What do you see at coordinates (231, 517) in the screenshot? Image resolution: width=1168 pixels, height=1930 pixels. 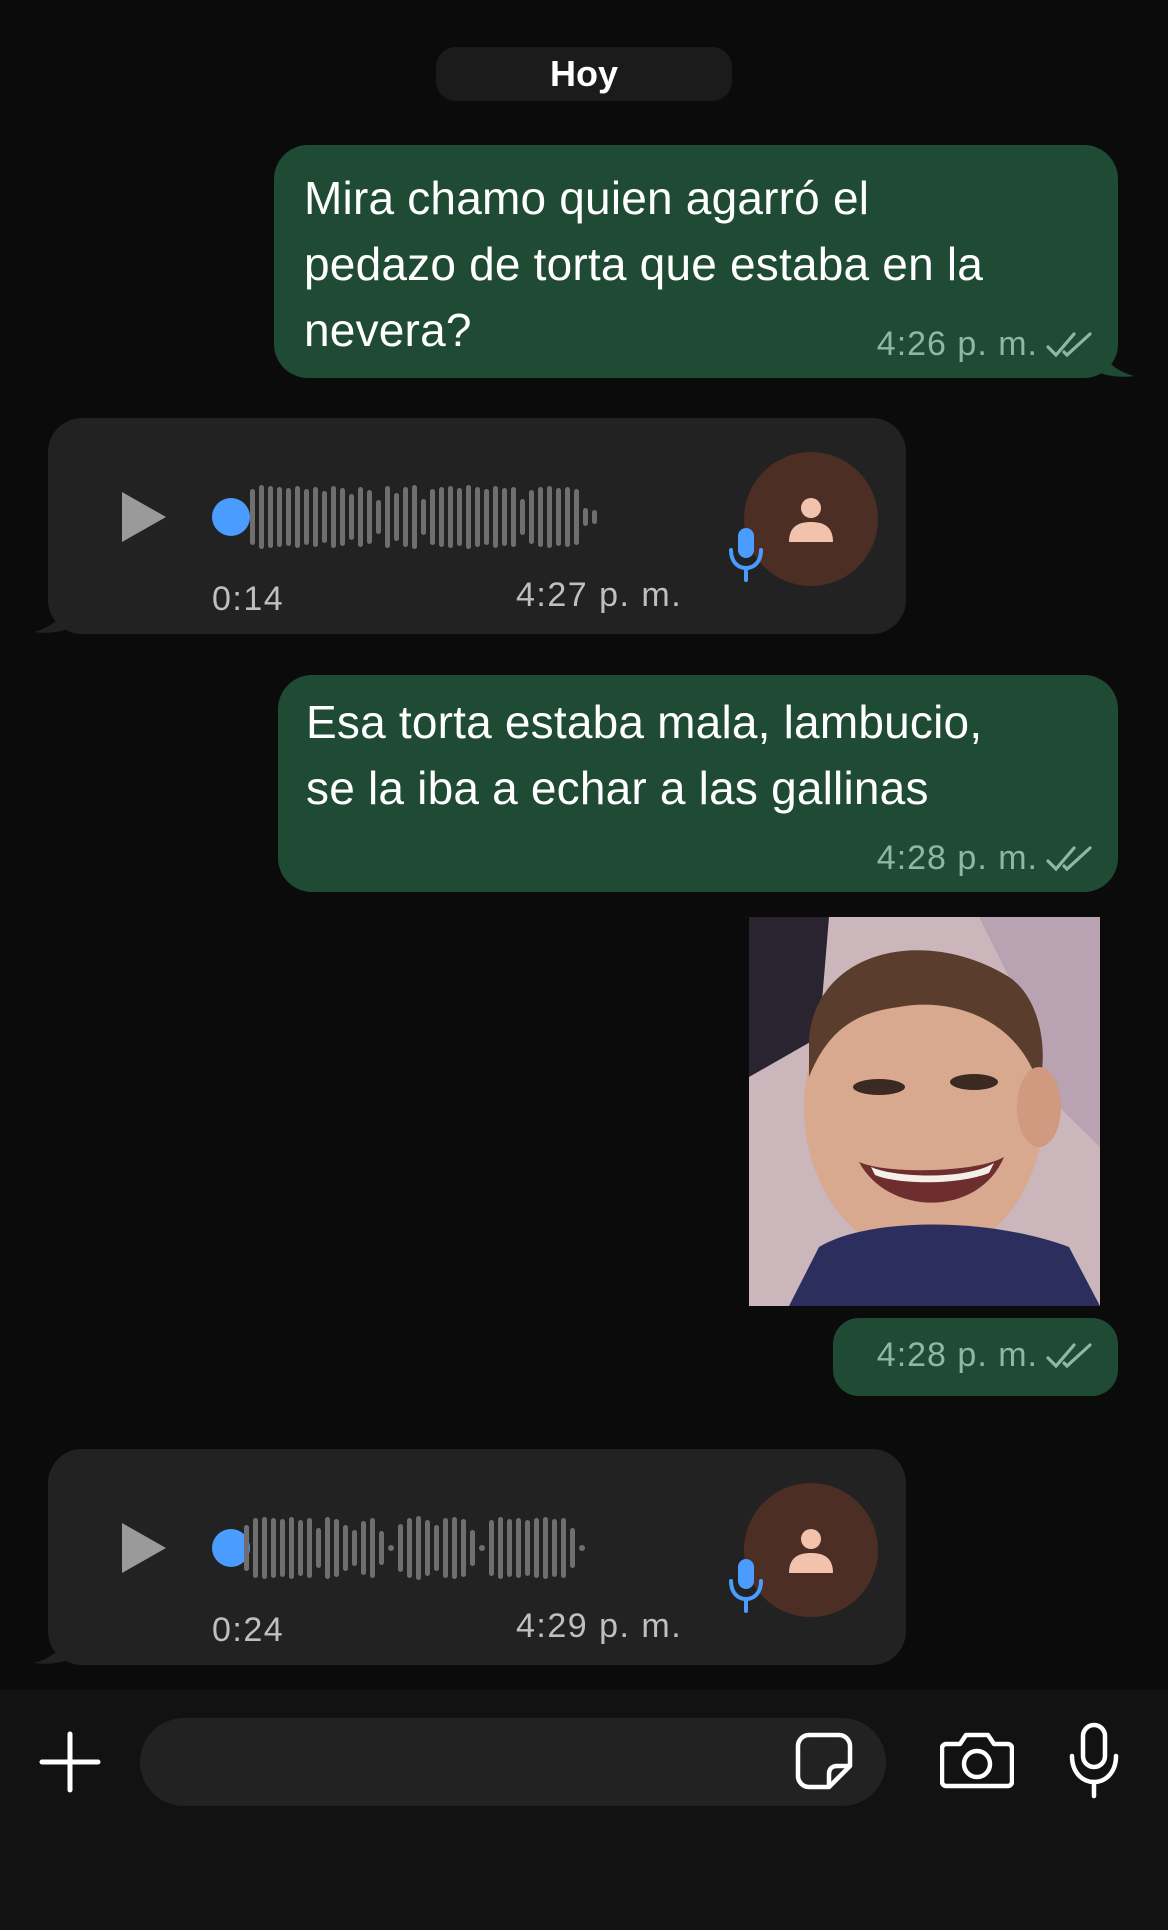 I see `playback-position-knob` at bounding box center [231, 517].